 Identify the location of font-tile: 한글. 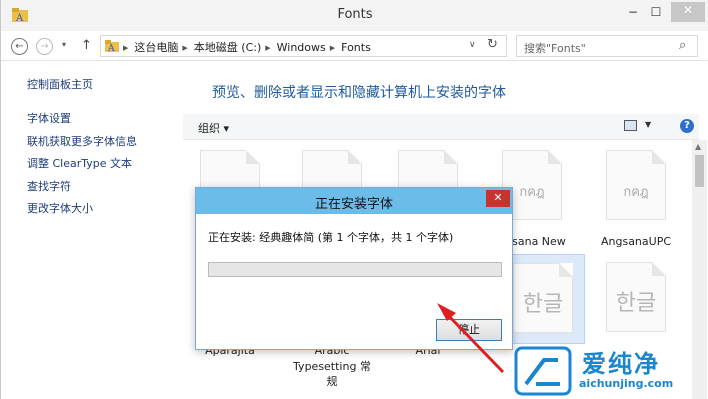
(636, 300).